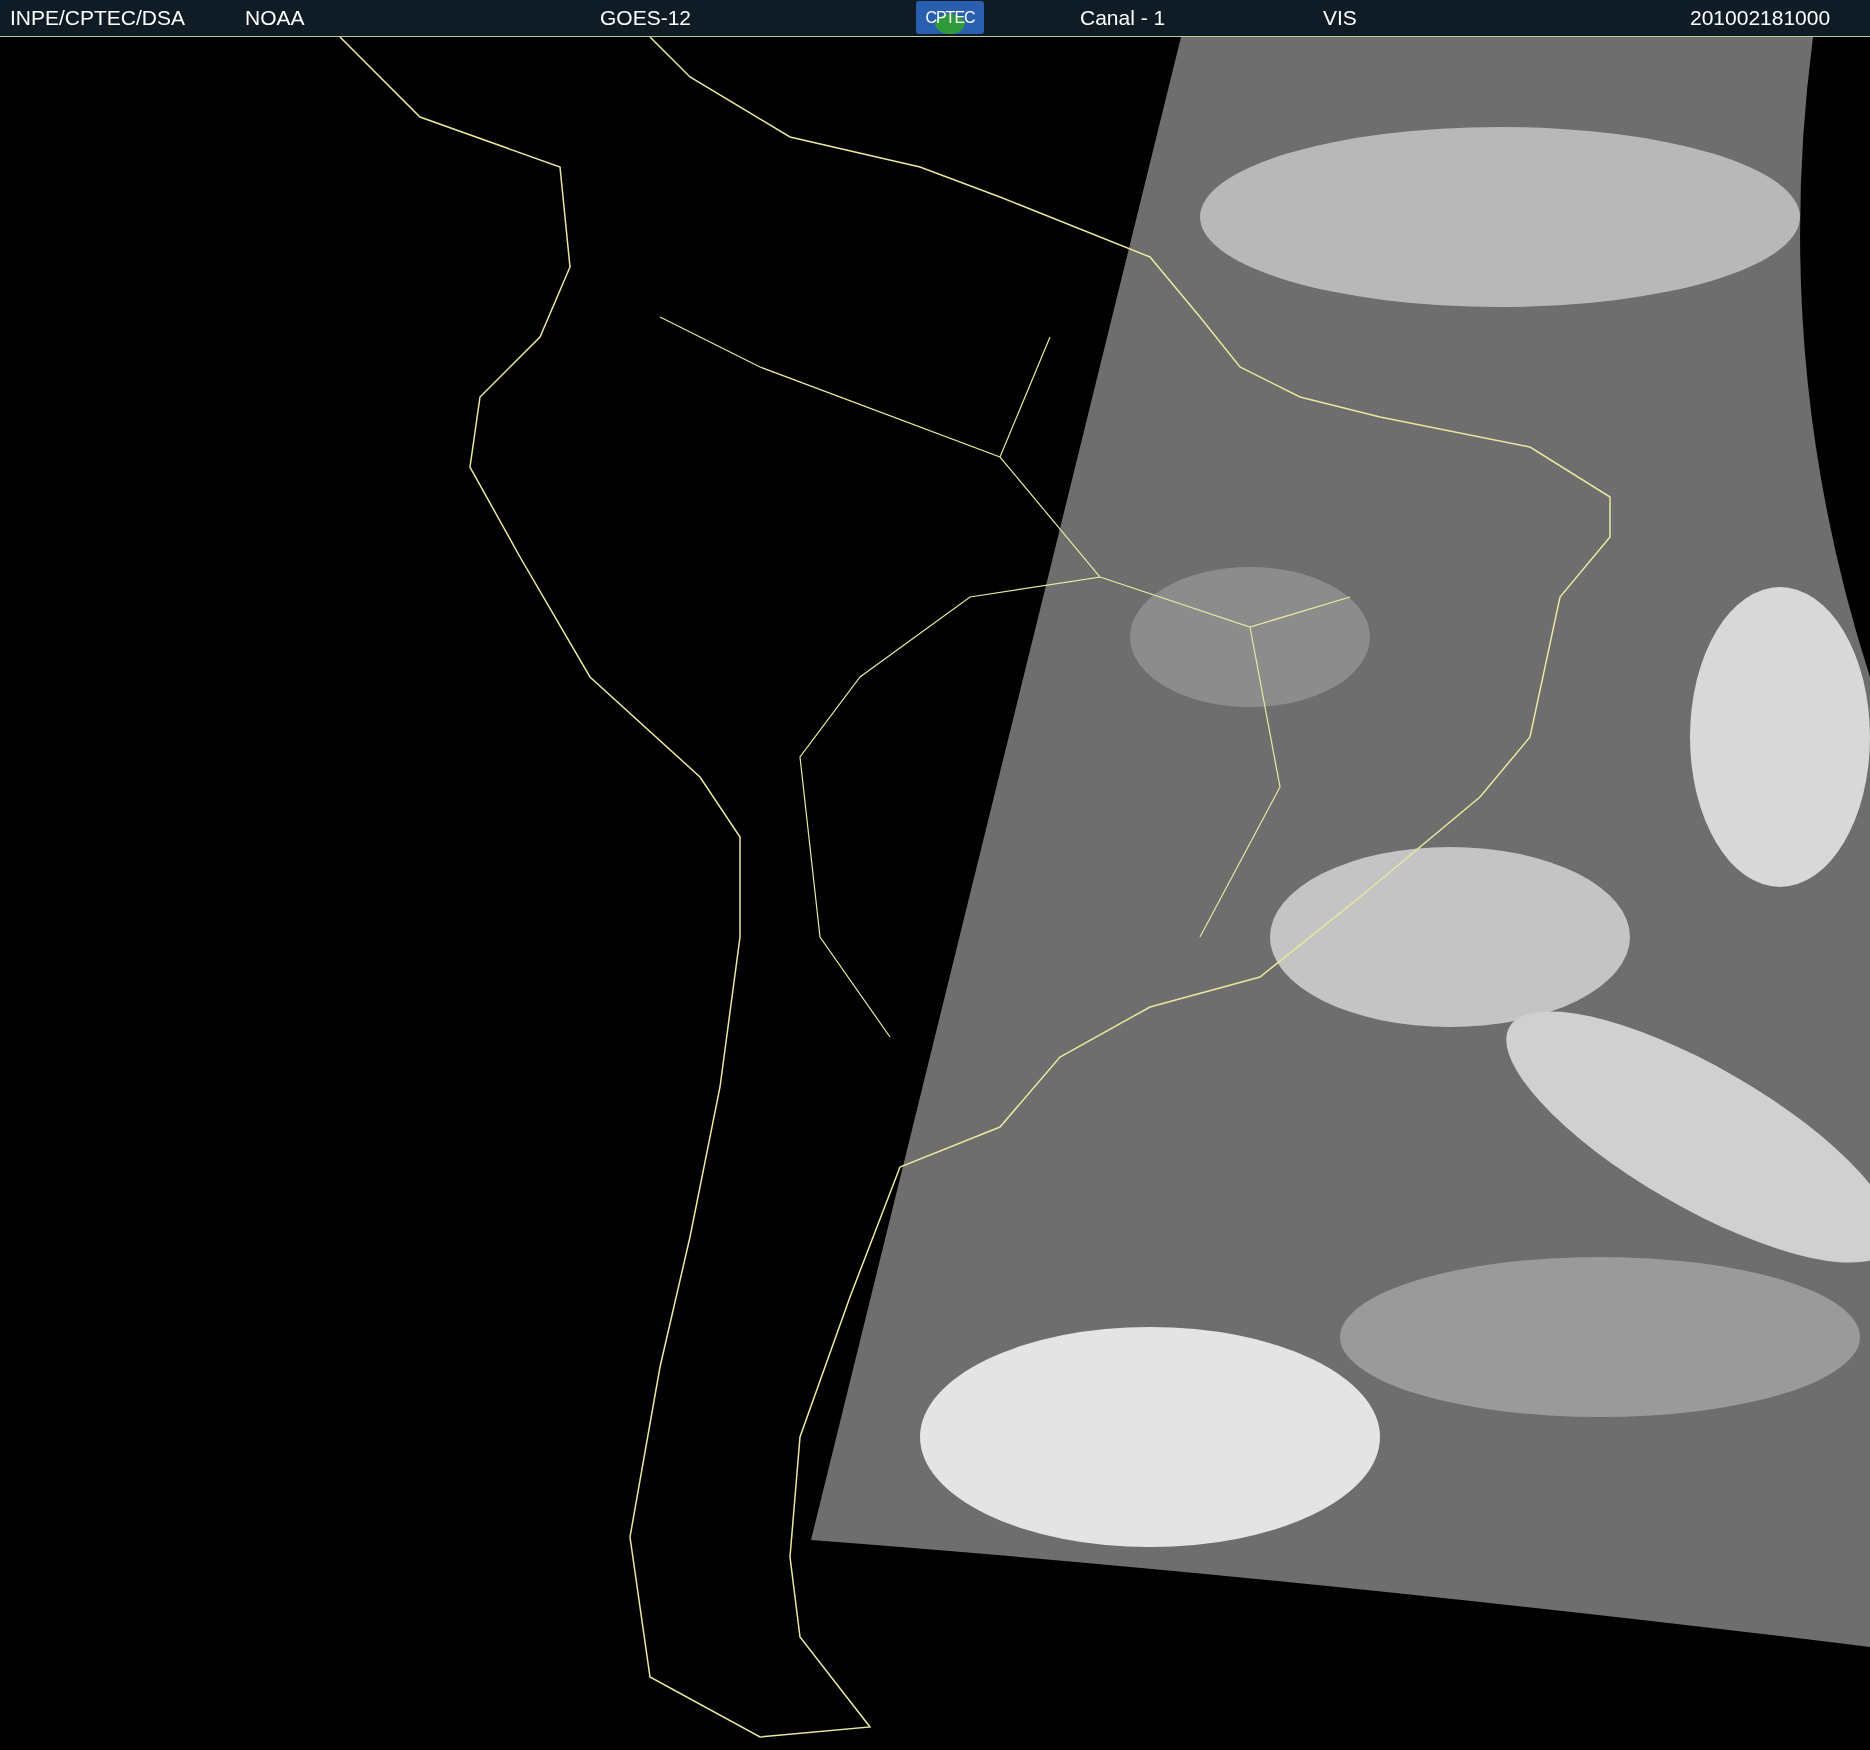 Image resolution: width=1870 pixels, height=1750 pixels. I want to click on header-label: INPE/CPTEC/DSA, so click(98, 18).